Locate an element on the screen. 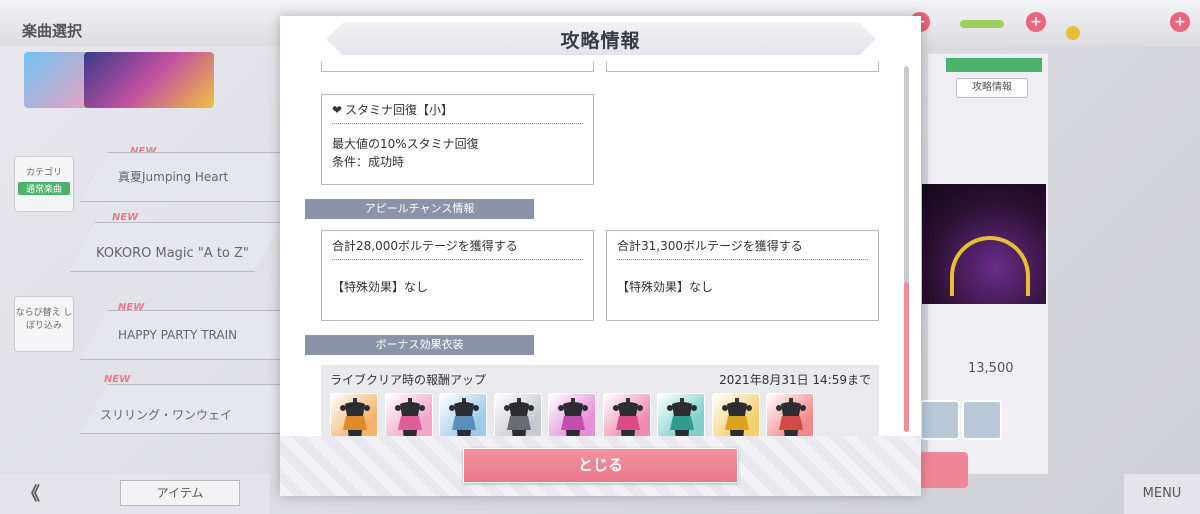  skill-effect: 最大値の10%スタミナ回復 is located at coordinates (405, 144).